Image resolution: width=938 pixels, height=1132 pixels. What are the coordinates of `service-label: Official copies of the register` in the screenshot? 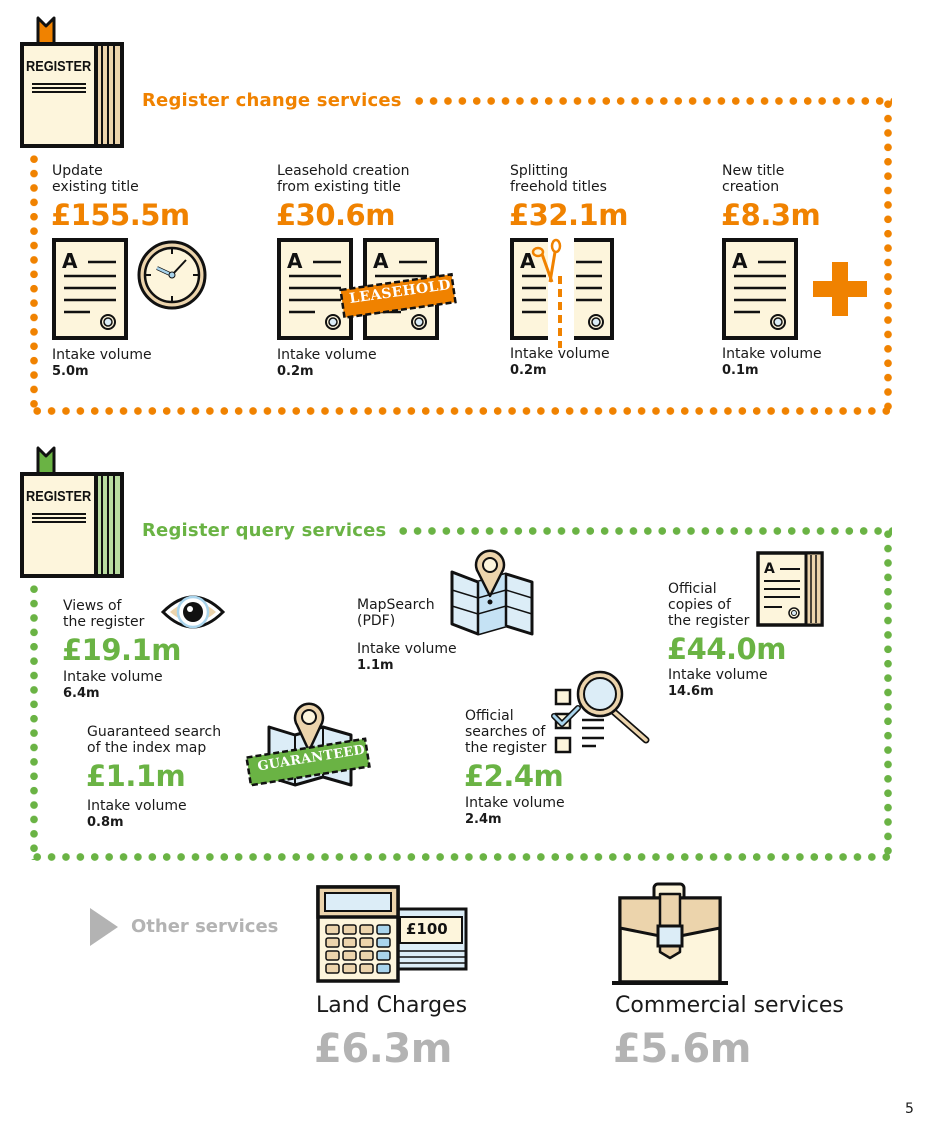 It's located at (708, 605).